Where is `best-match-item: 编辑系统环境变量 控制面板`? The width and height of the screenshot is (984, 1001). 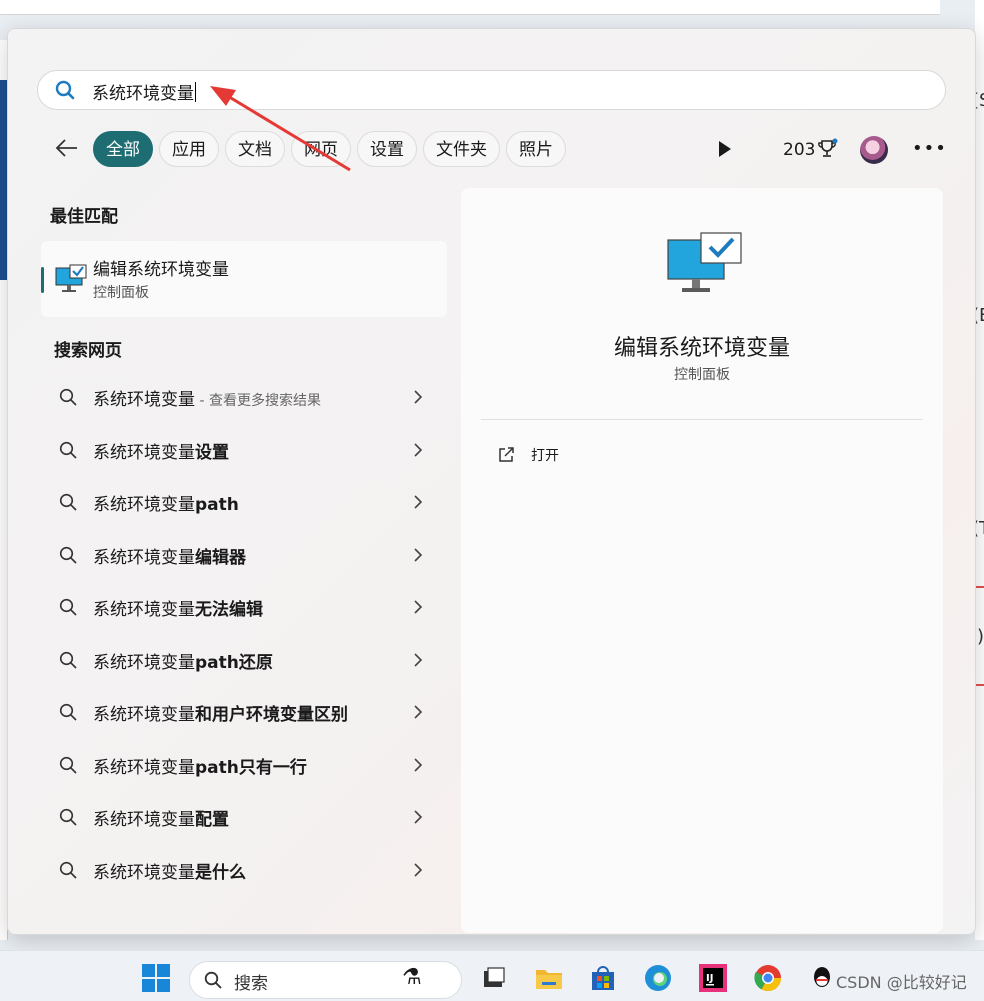
best-match-item: 编辑系统环境变量 控制面板 is located at coordinates (244, 279).